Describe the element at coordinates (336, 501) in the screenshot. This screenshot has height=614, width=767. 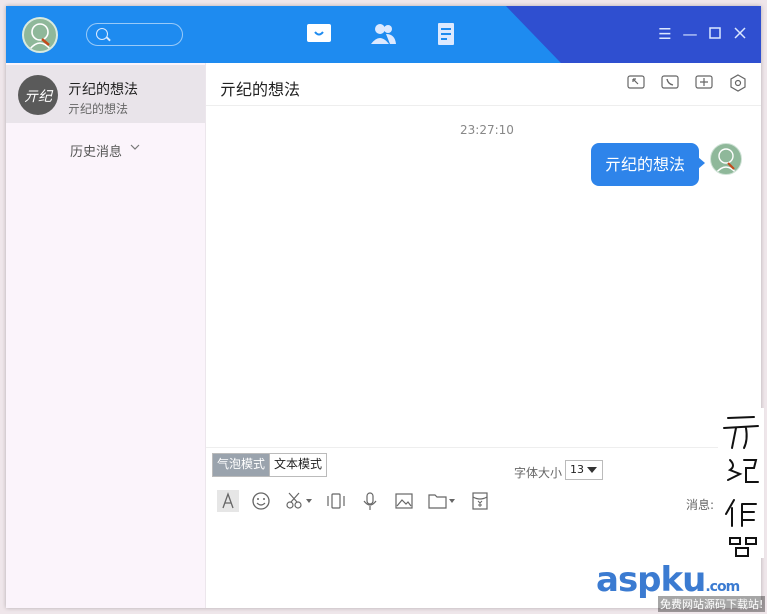
I see `shake-icon` at that location.